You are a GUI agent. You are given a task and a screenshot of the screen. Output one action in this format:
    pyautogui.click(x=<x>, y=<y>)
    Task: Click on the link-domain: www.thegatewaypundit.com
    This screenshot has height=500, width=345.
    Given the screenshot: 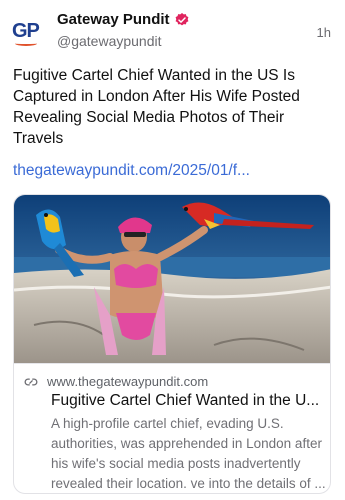 What is the action you would take?
    pyautogui.click(x=128, y=381)
    